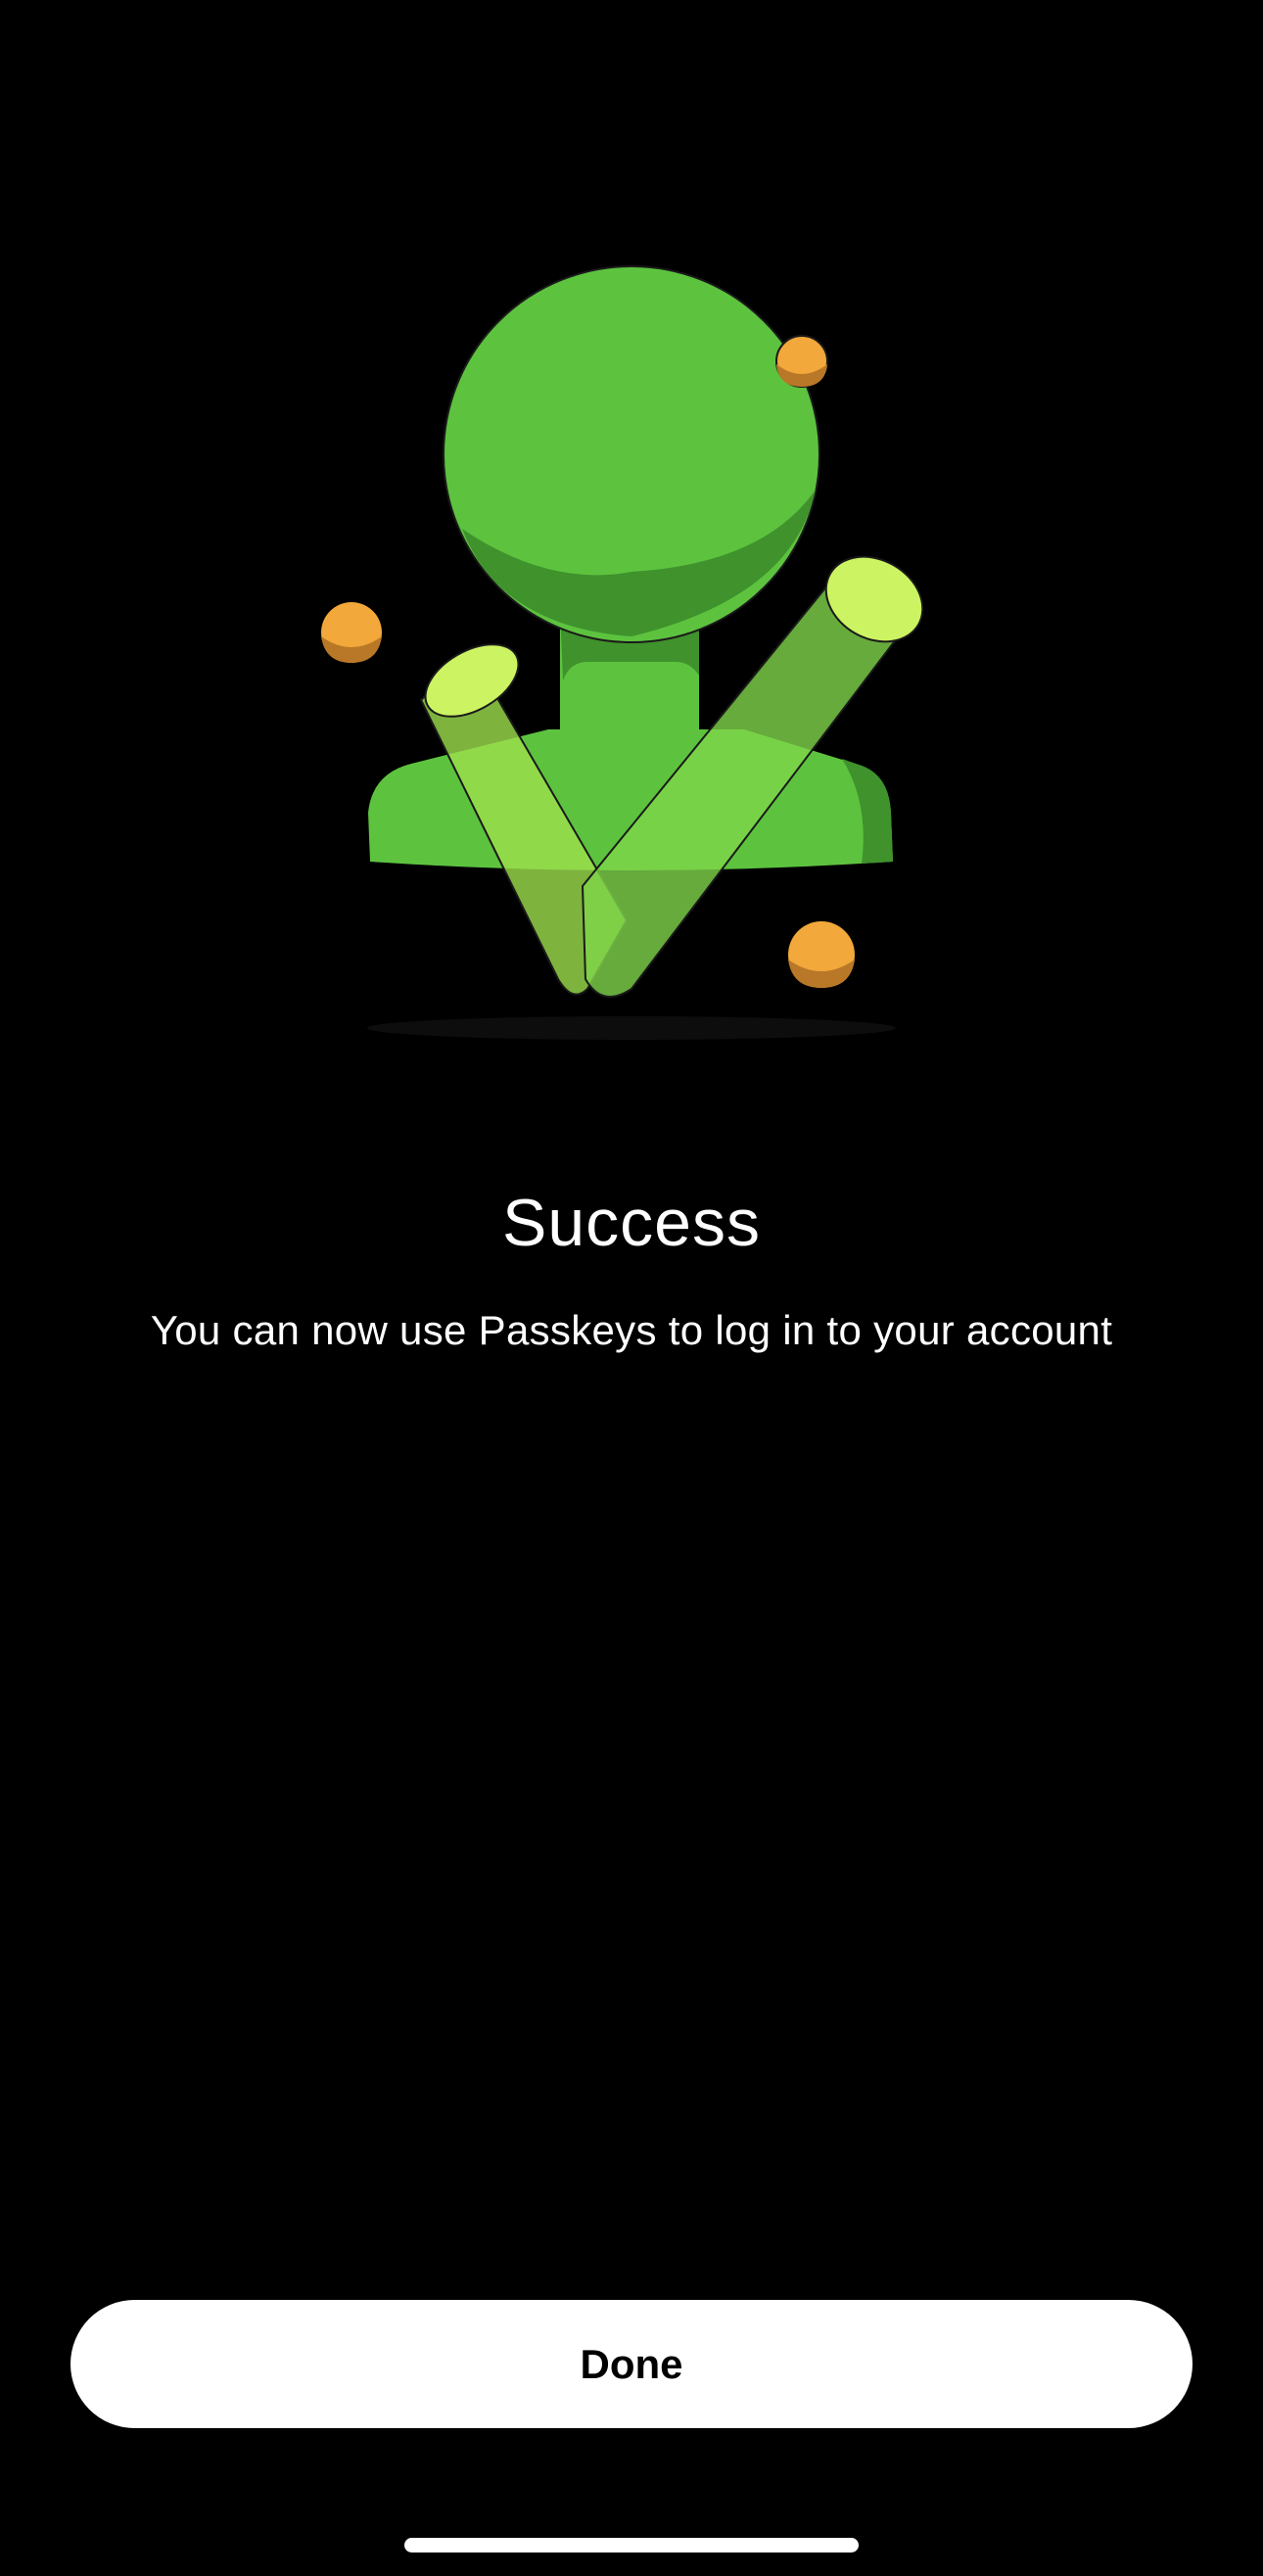 This screenshot has width=1263, height=2576. I want to click on home-indicator, so click(631, 2545).